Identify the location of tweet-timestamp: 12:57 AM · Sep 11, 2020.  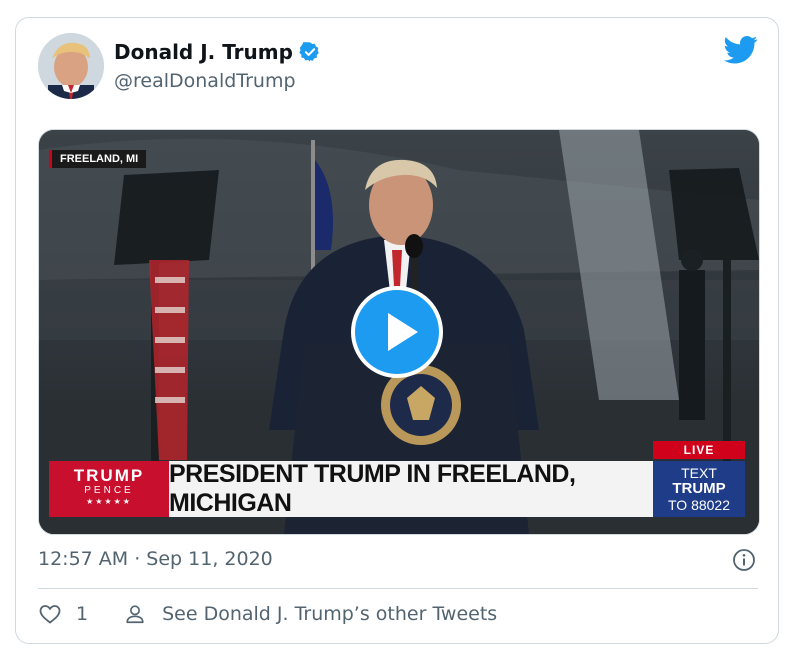
(155, 559).